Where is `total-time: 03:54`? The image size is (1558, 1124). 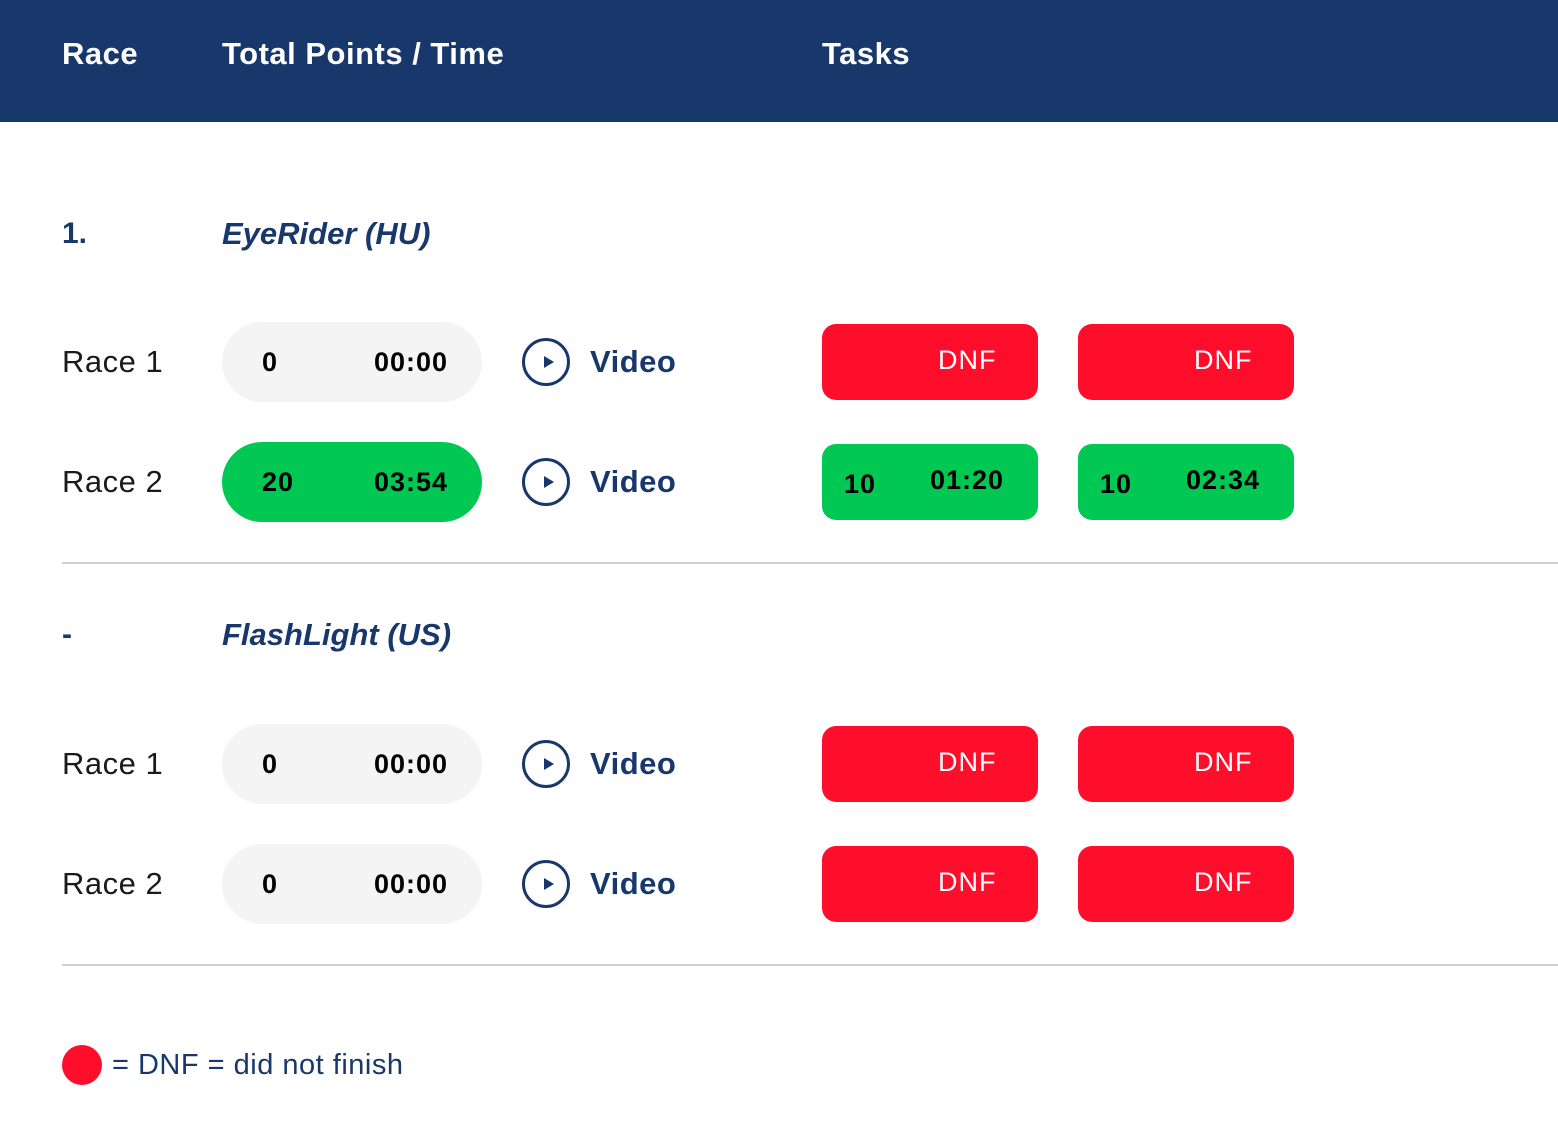
total-time: 03:54 is located at coordinates (410, 482).